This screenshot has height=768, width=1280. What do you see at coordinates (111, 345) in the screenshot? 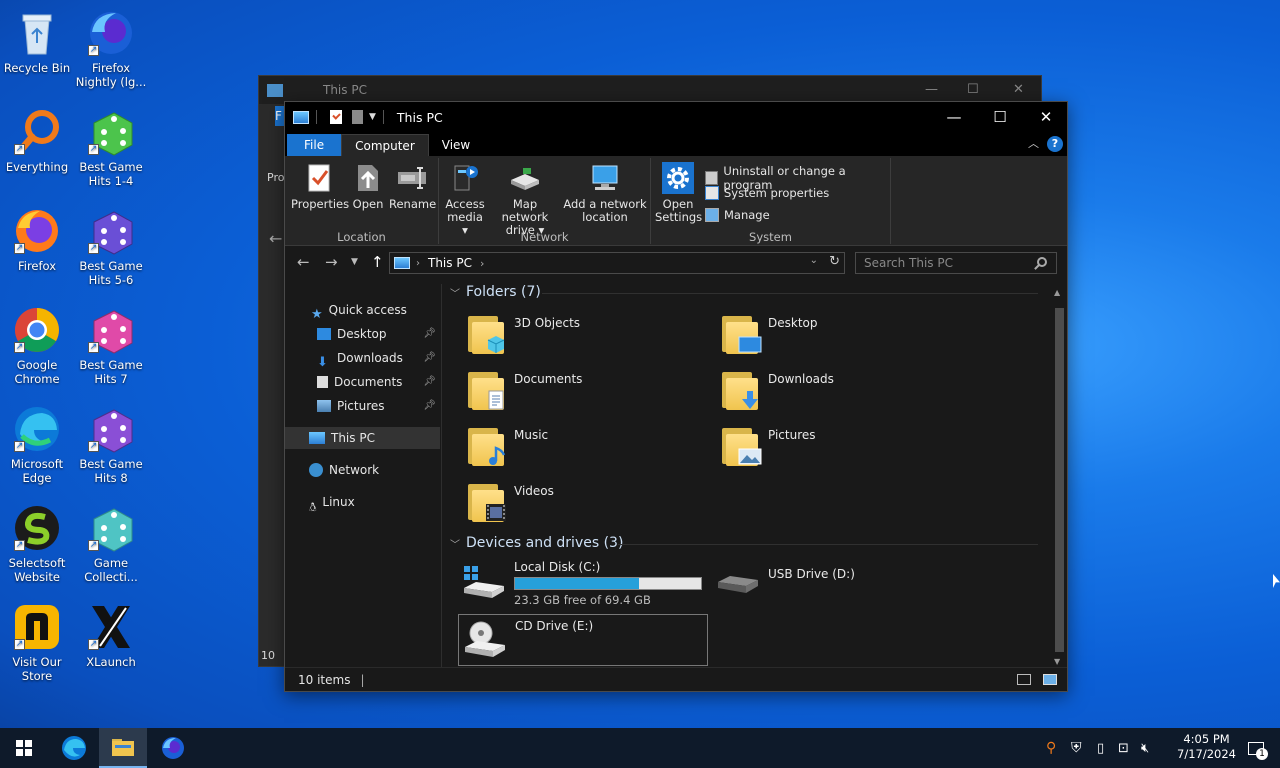
I see `desktop-icon-best-game-hits-7: Best Game Hits 7` at bounding box center [111, 345].